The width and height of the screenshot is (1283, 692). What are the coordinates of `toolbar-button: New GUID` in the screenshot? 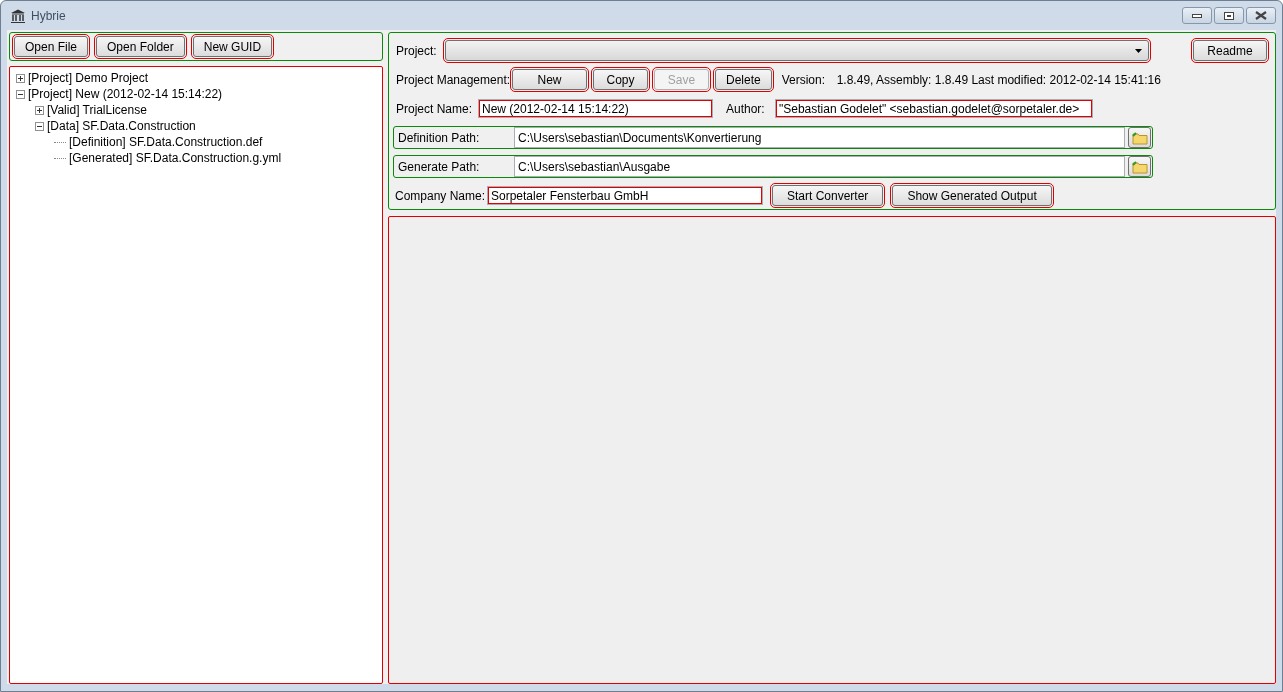 It's located at (232, 46).